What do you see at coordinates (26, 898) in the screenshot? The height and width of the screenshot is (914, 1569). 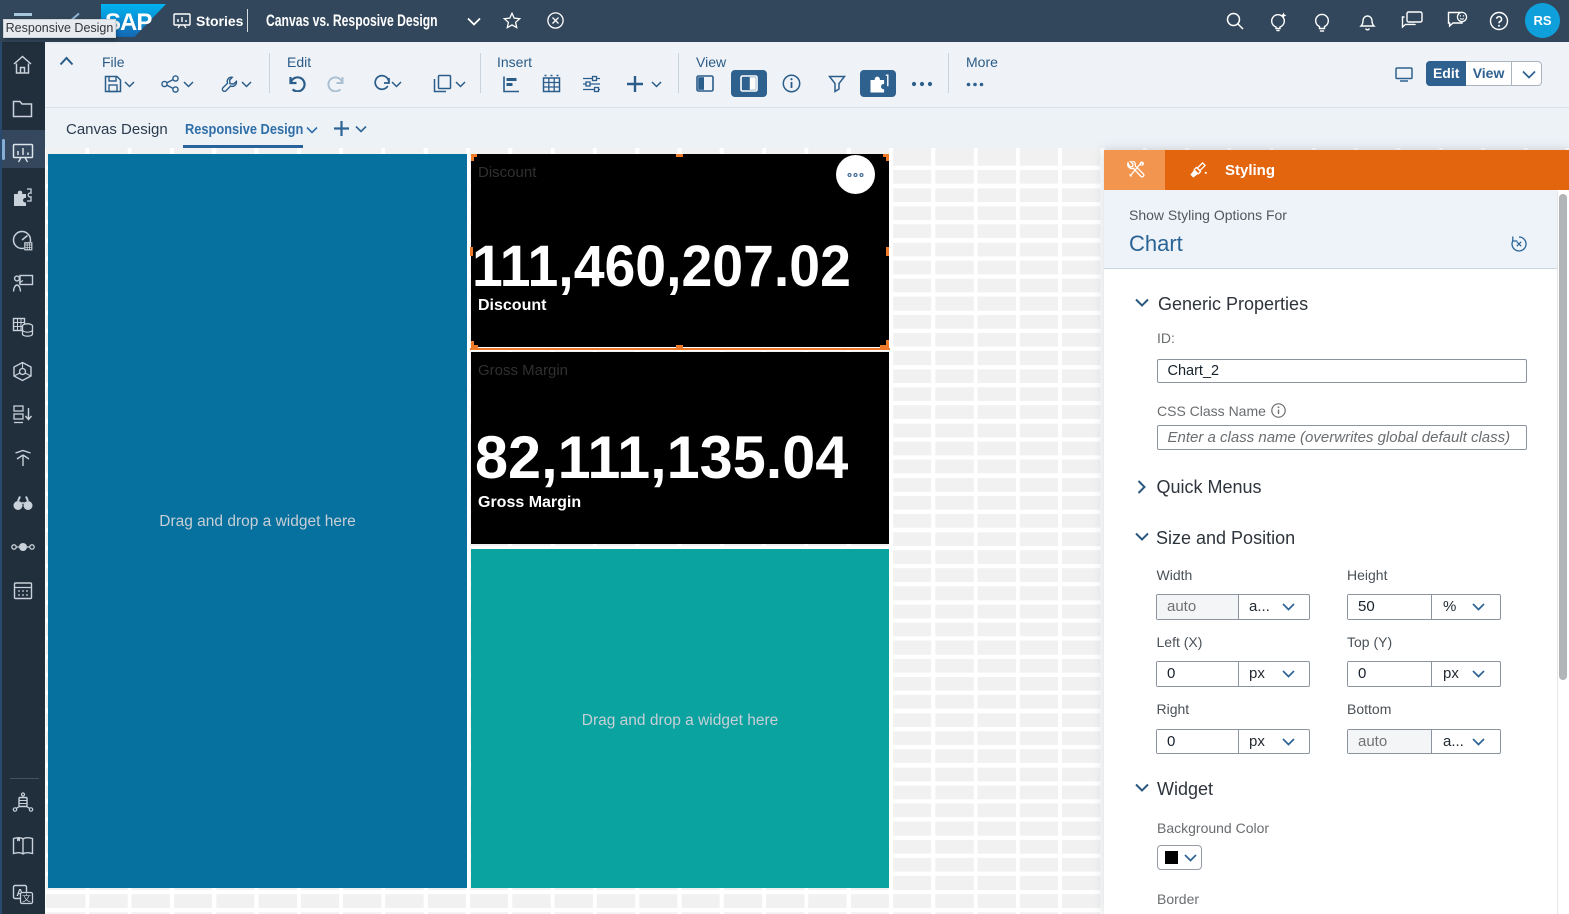 I see `svg-text: 文` at bounding box center [26, 898].